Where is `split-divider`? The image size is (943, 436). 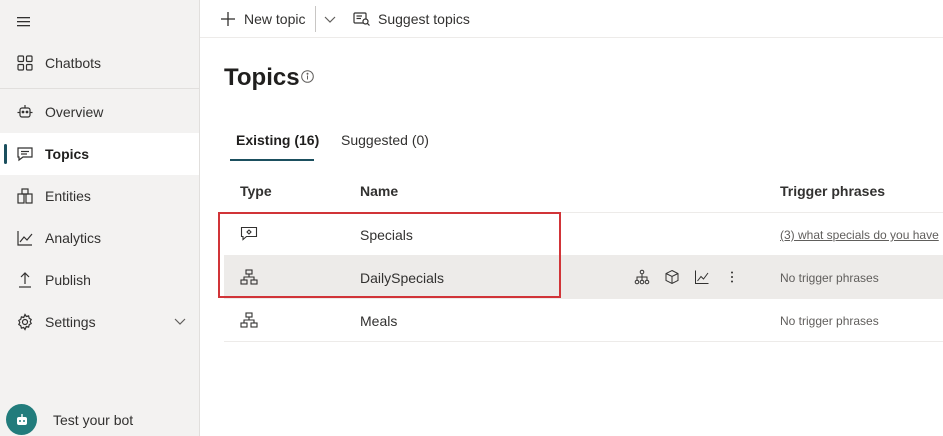
split-divider is located at coordinates (315, 19).